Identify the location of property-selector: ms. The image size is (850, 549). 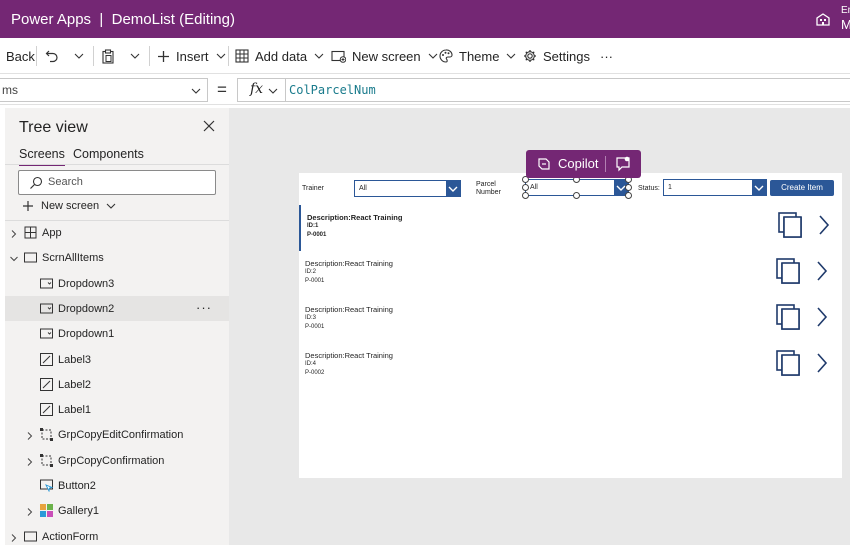
(104, 90).